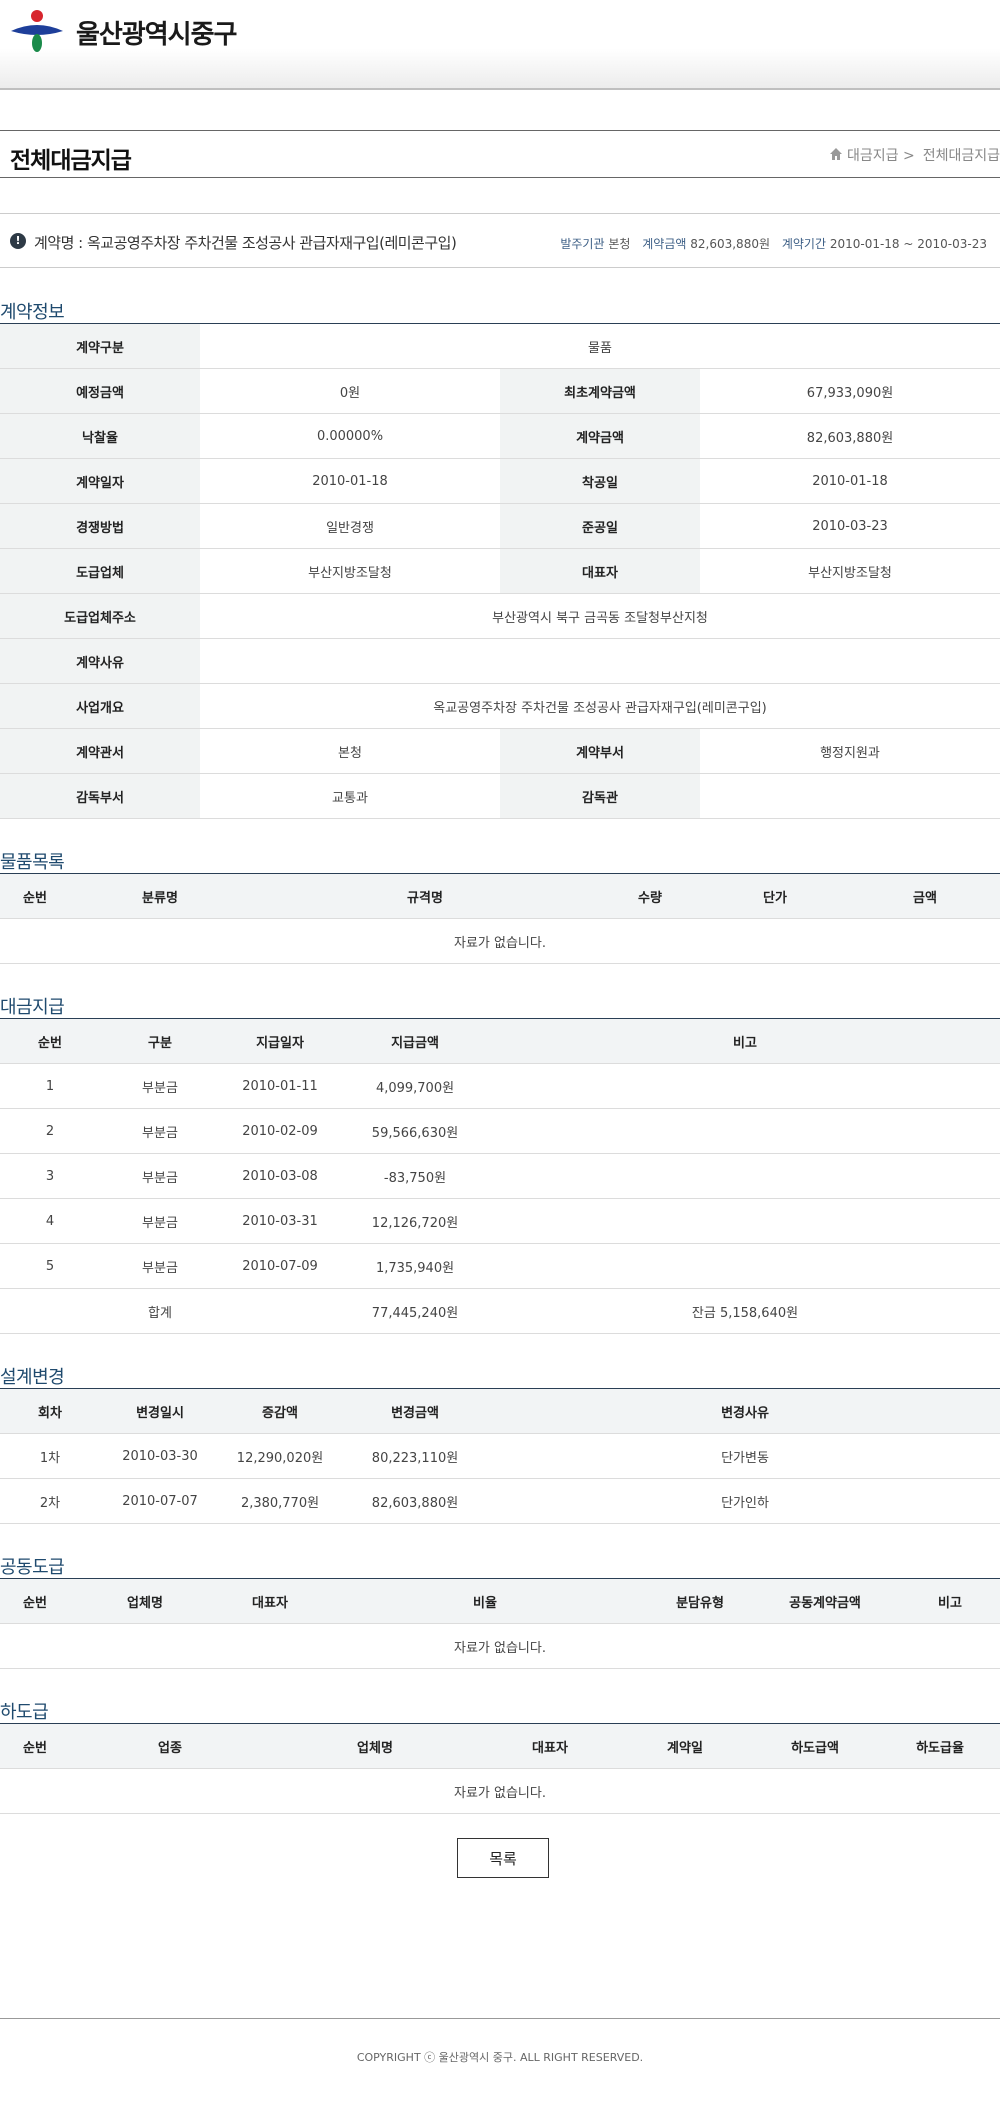 The width and height of the screenshot is (1000, 2120). I want to click on info-value, so click(850, 796).